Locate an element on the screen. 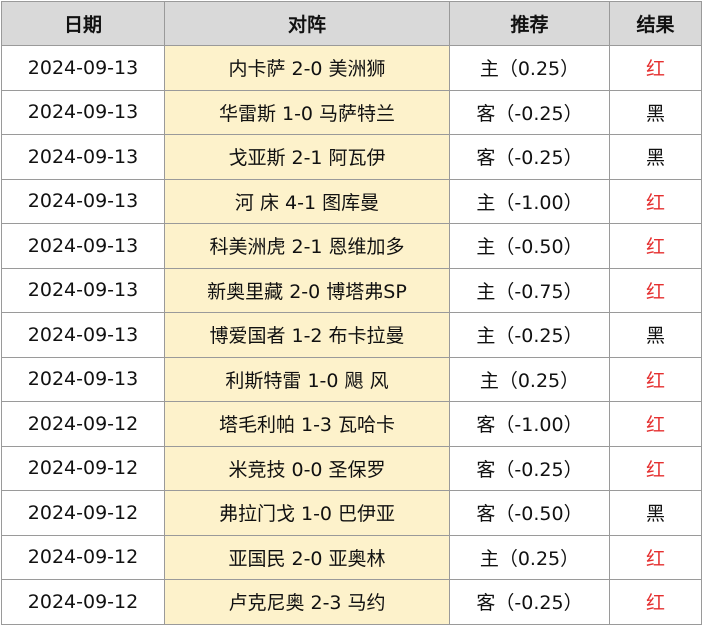 The width and height of the screenshot is (703, 627). table-row: 2024-09-12 塔毛利帕 1-3 瓦哈卡 客（-1.00） 红 is located at coordinates (351, 424).